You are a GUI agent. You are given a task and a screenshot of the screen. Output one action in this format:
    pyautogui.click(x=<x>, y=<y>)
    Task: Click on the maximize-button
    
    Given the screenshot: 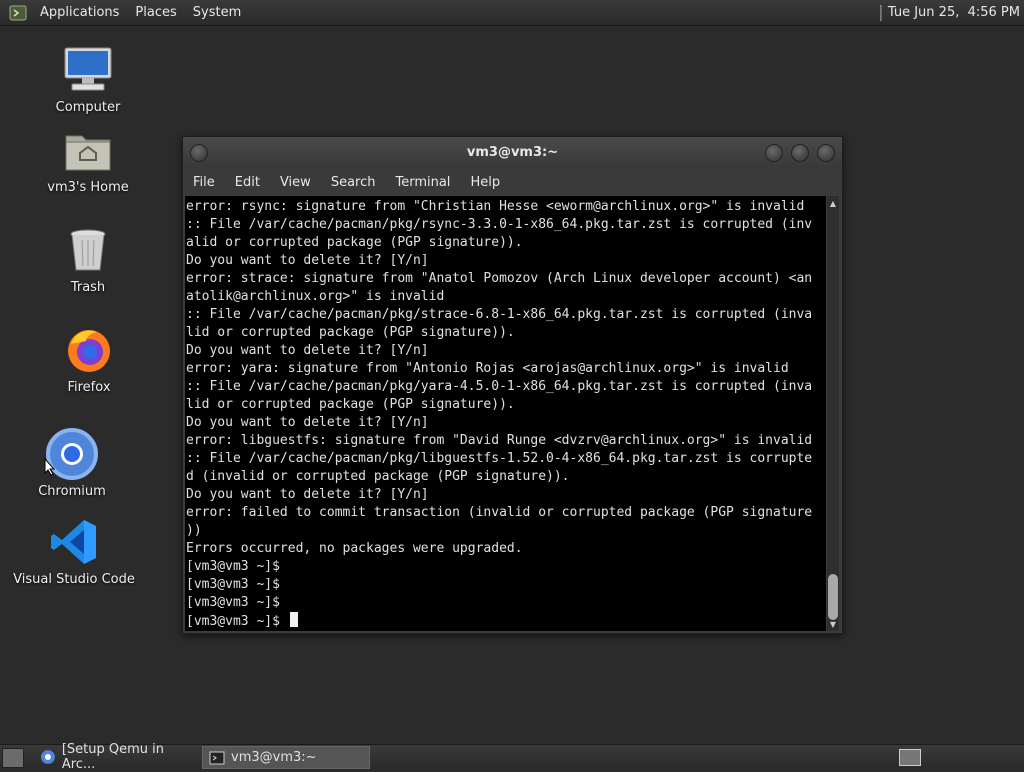 What is the action you would take?
    pyautogui.click(x=800, y=153)
    